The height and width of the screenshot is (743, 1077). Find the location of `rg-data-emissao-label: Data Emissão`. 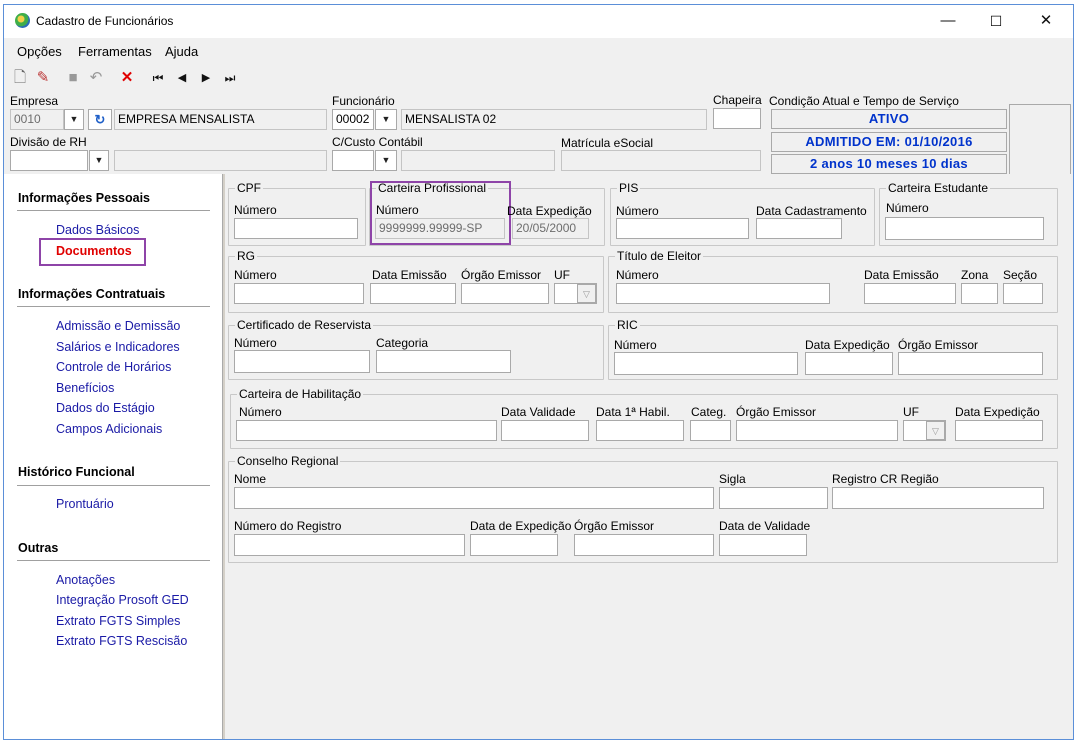

rg-data-emissao-label: Data Emissão is located at coordinates (409, 275).